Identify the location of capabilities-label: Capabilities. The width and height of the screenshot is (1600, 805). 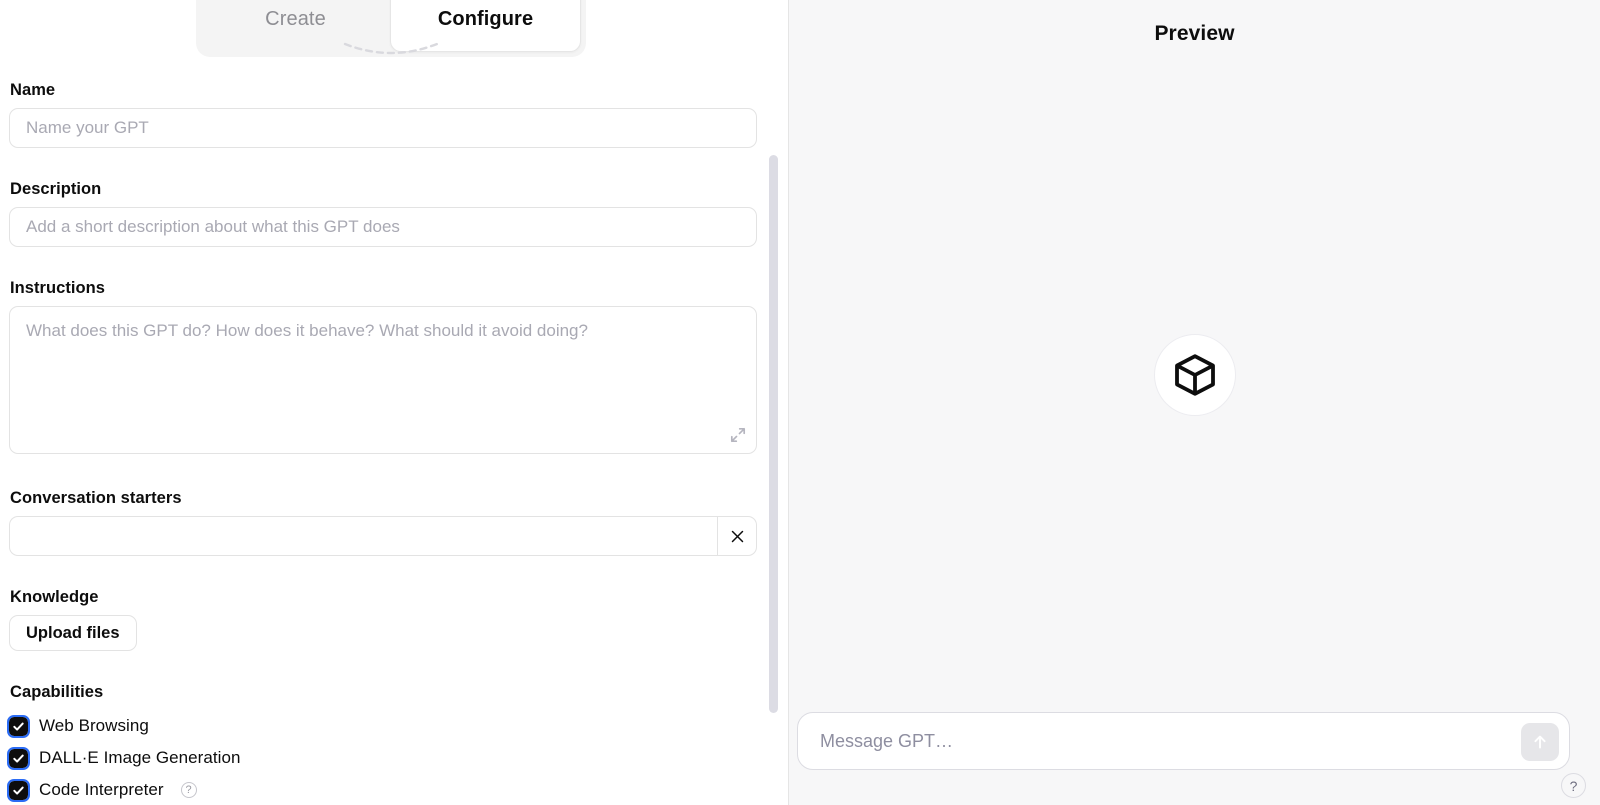
(57, 692).